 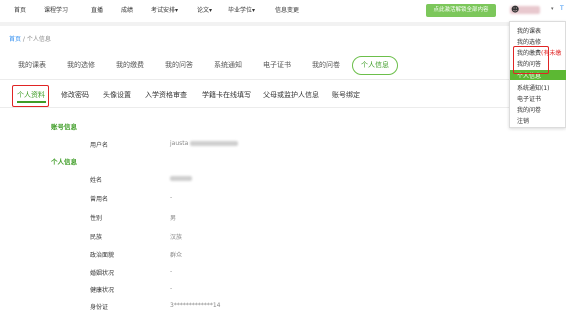 What do you see at coordinates (99, 145) in the screenshot?
I see `username-label: 用户名` at bounding box center [99, 145].